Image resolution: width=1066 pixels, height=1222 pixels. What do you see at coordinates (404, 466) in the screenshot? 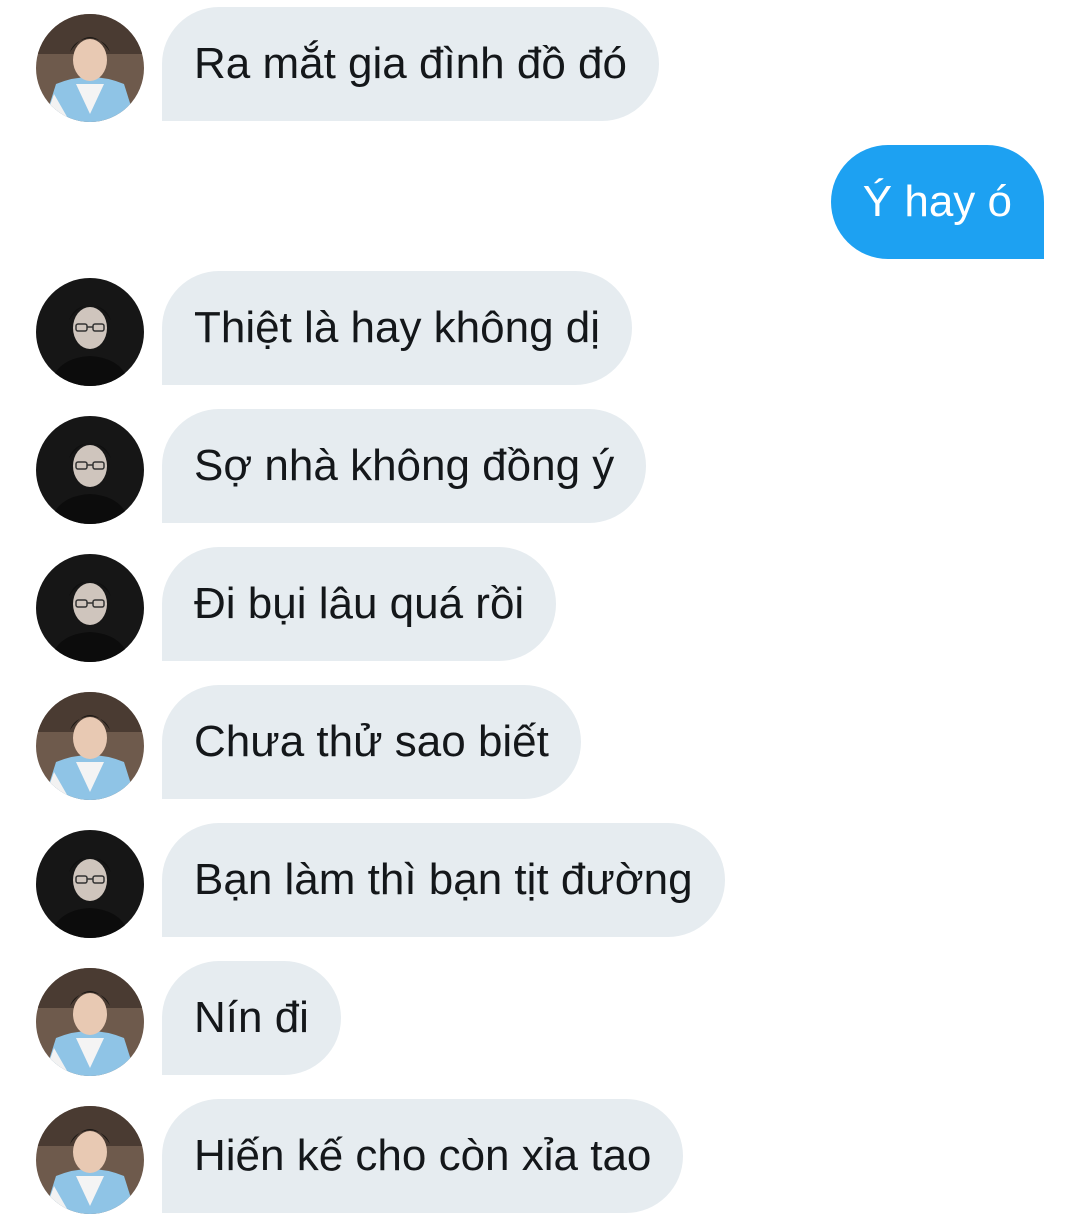
I see `message-bubble-incoming: Sợ nhà không đồng ý` at bounding box center [404, 466].